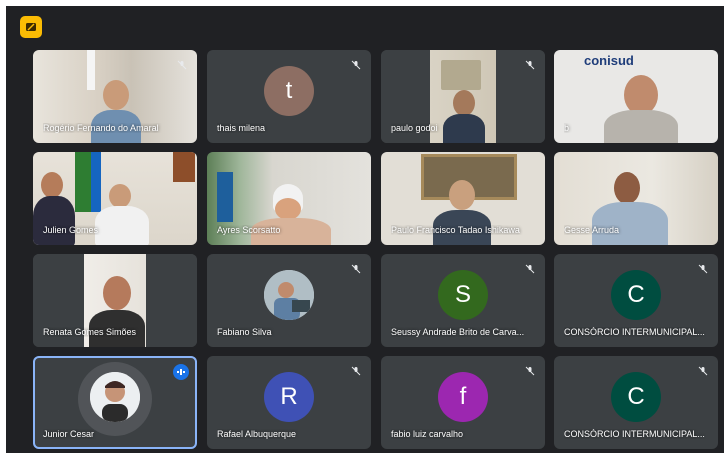 This screenshot has width=724, height=453. Describe the element at coordinates (90, 332) in the screenshot. I see `participant-name: Renata Gomes Simões` at that location.